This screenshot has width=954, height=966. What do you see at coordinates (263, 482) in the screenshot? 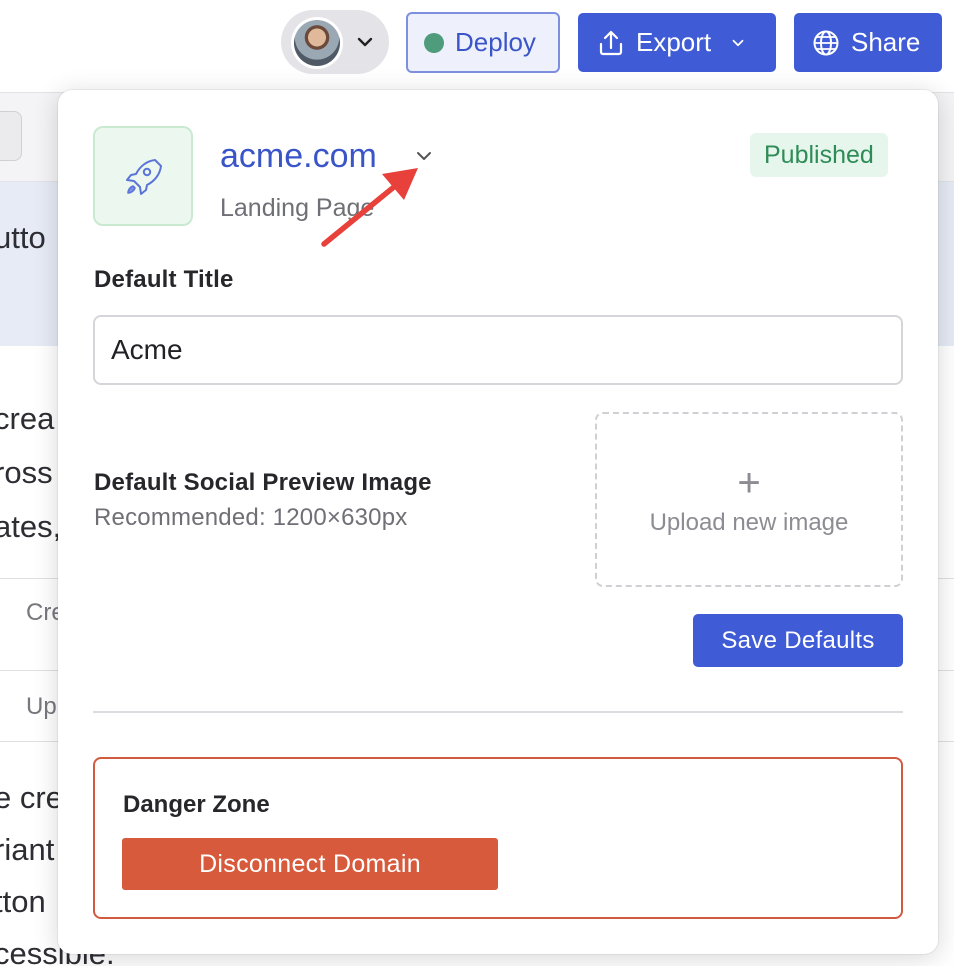
I see `social-image-label: Default Social Preview Image` at bounding box center [263, 482].